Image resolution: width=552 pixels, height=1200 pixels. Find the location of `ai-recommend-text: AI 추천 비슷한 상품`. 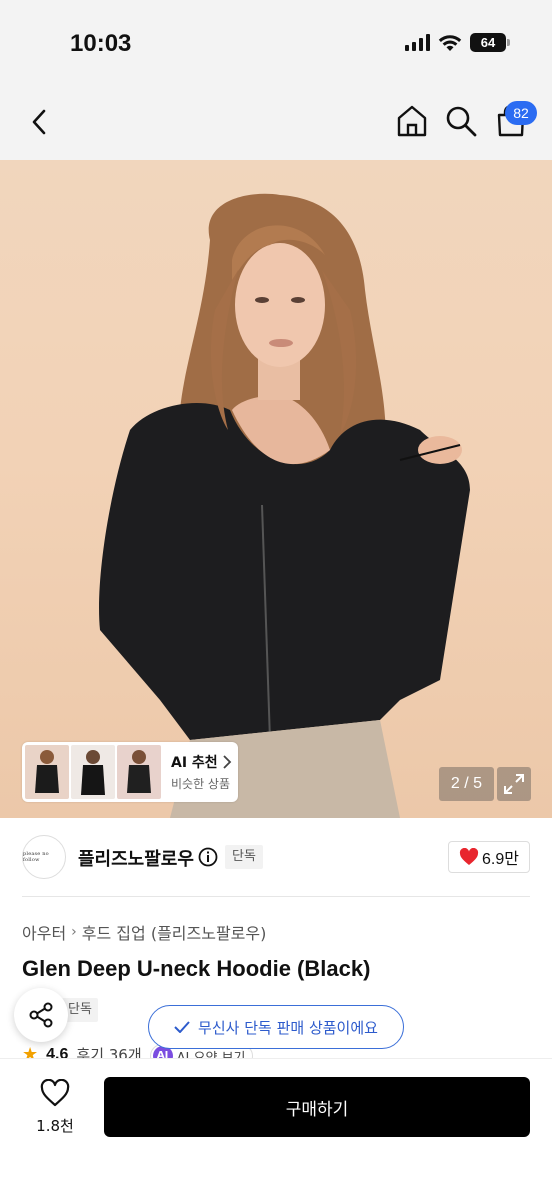

ai-recommend-text: AI 추천 비슷한 상품 is located at coordinates (201, 772).